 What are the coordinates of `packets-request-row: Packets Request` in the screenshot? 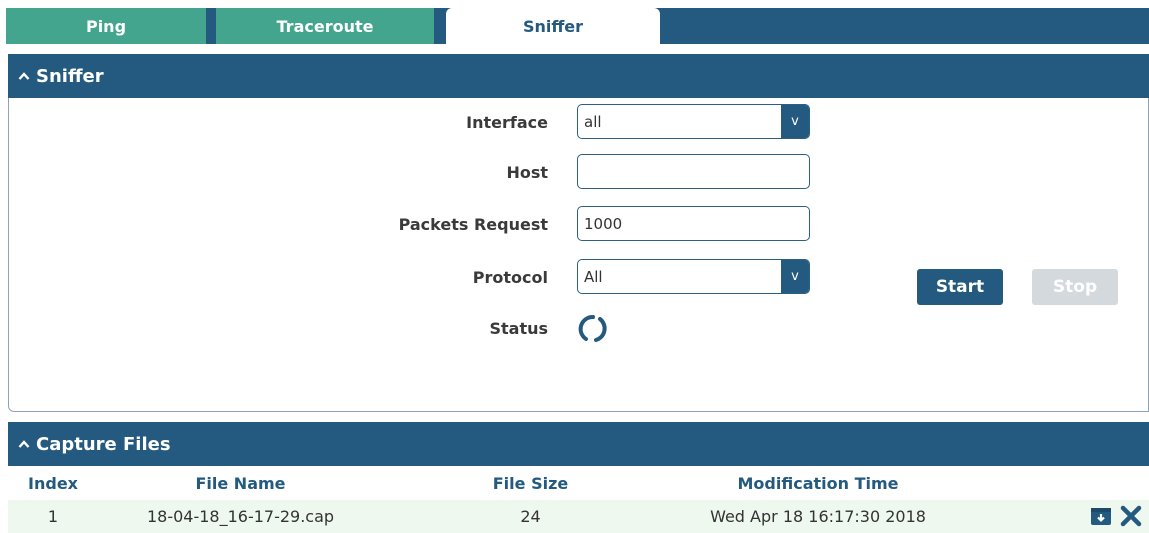 It's located at (578, 224).